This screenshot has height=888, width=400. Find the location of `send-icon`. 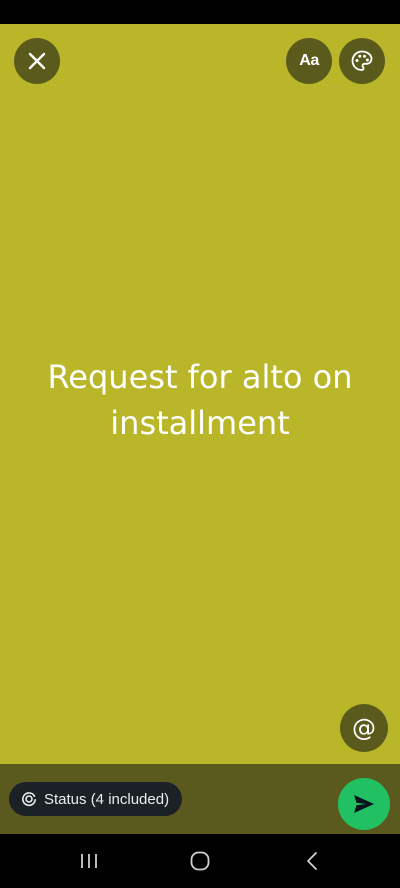

send-icon is located at coordinates (364, 804).